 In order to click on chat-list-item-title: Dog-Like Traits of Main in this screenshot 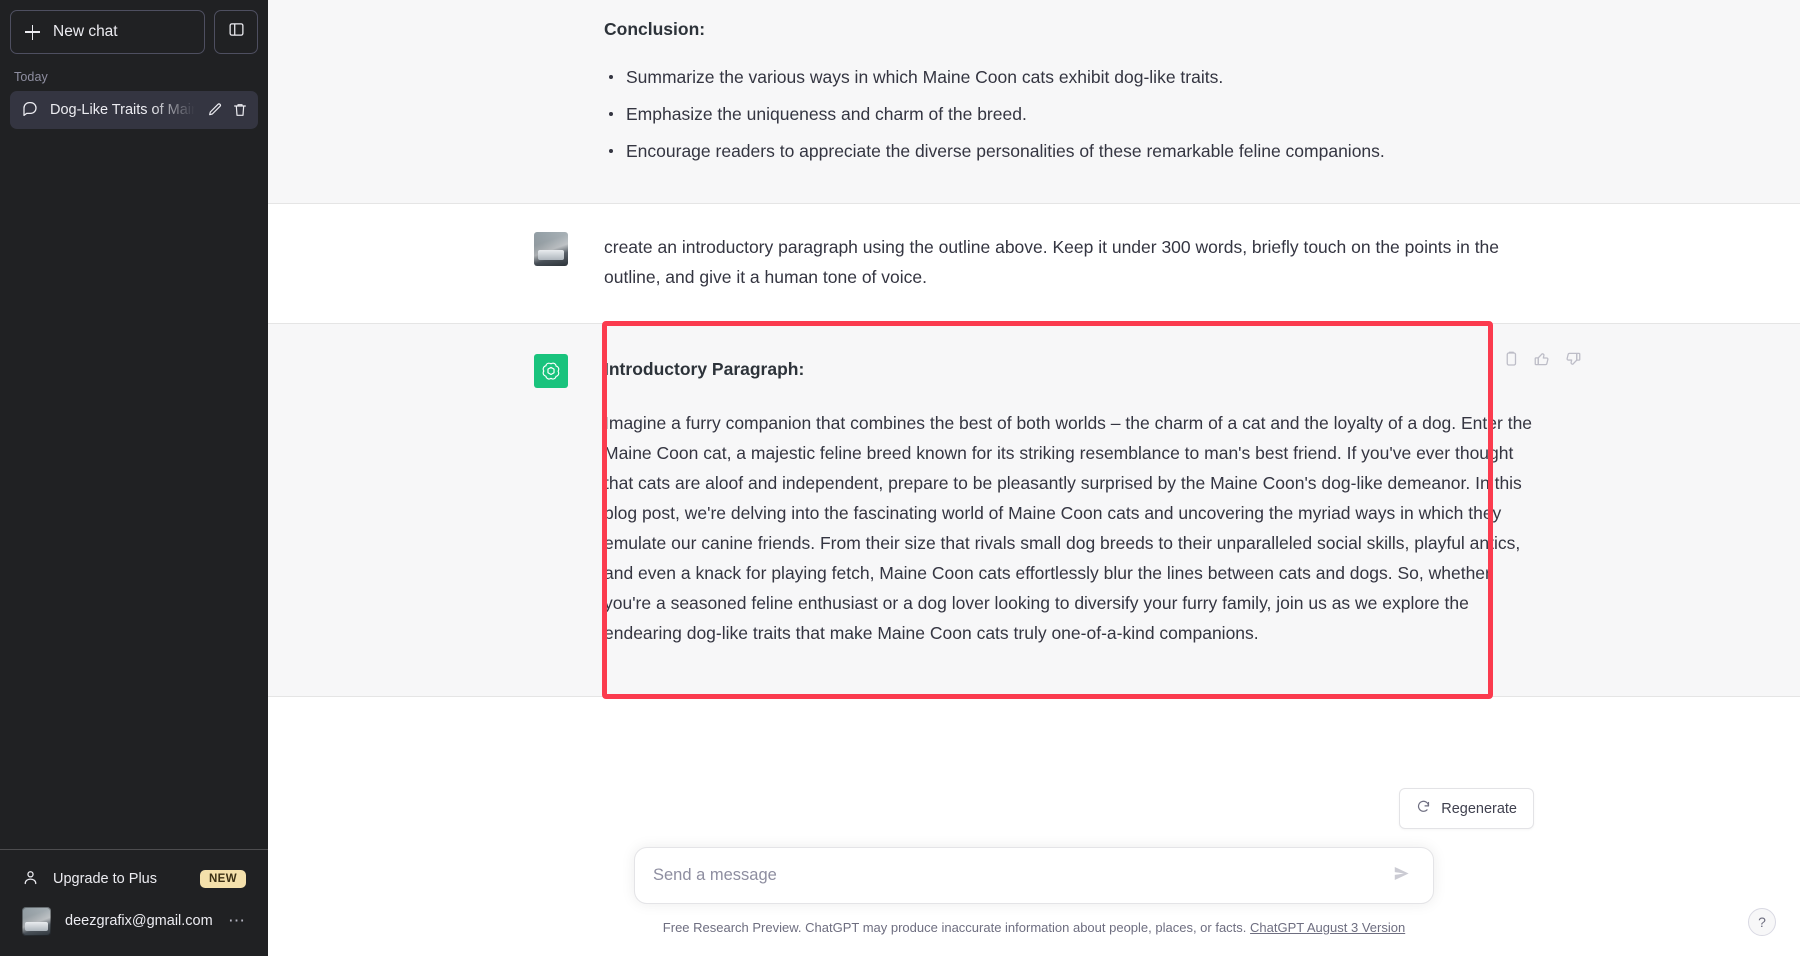, I will do `click(122, 110)`.